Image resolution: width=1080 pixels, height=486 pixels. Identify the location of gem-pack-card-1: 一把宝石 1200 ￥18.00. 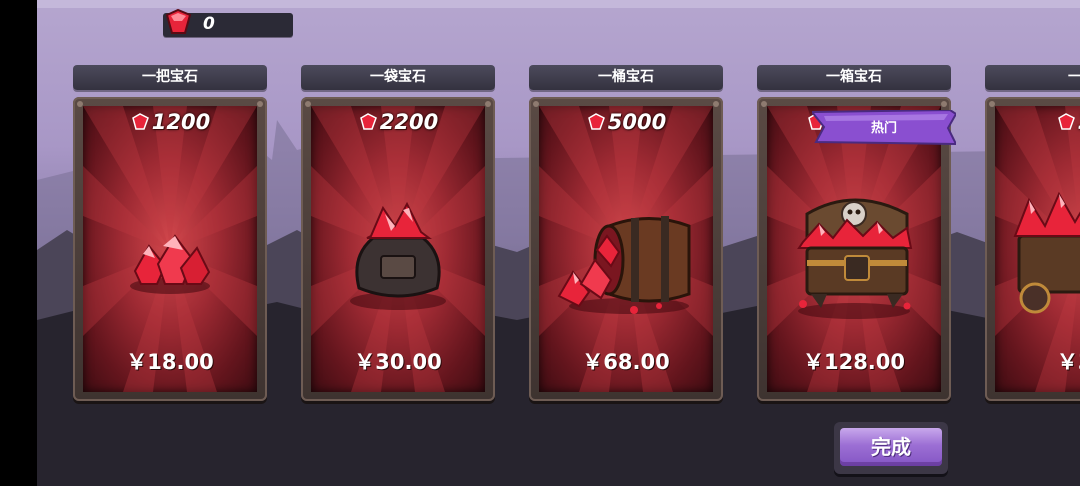
(170, 234).